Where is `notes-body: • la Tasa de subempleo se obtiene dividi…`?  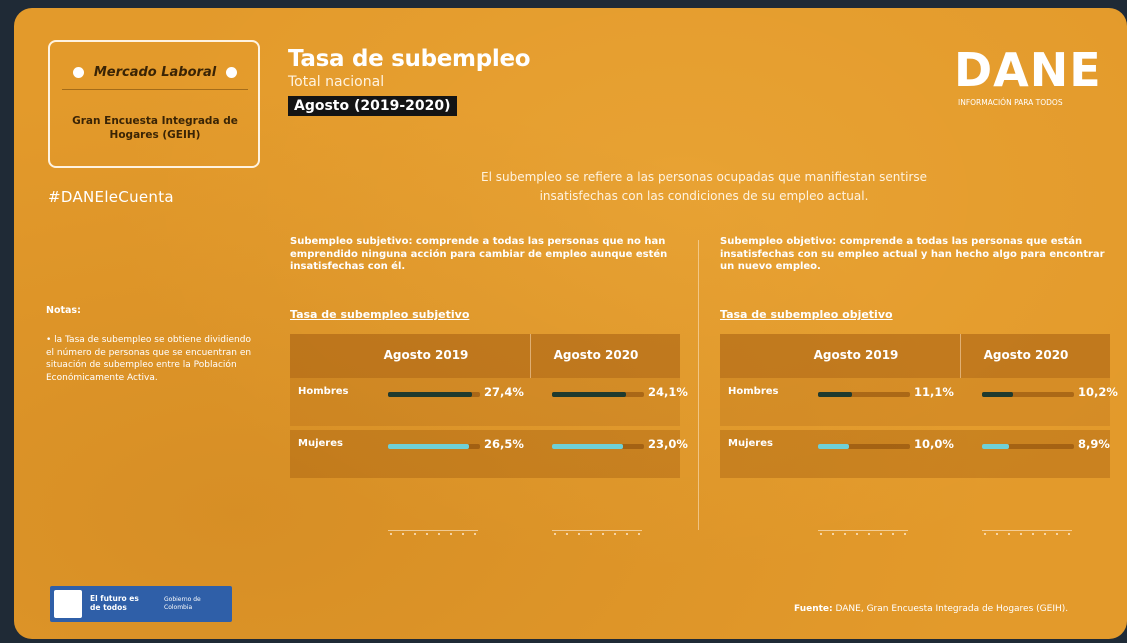
notes-body: • la Tasa de subempleo se obtiene dividi… is located at coordinates (149, 359).